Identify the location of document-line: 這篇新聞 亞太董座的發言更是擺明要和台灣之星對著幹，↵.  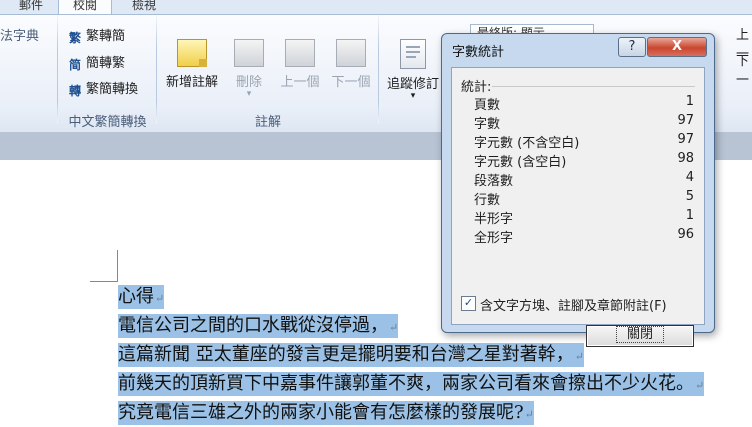
(351, 355).